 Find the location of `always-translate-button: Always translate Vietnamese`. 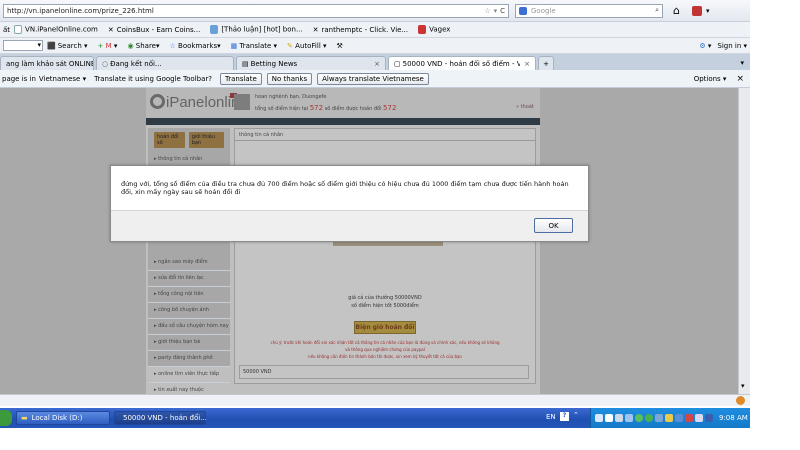

always-translate-button: Always translate Vietnamese is located at coordinates (373, 78).